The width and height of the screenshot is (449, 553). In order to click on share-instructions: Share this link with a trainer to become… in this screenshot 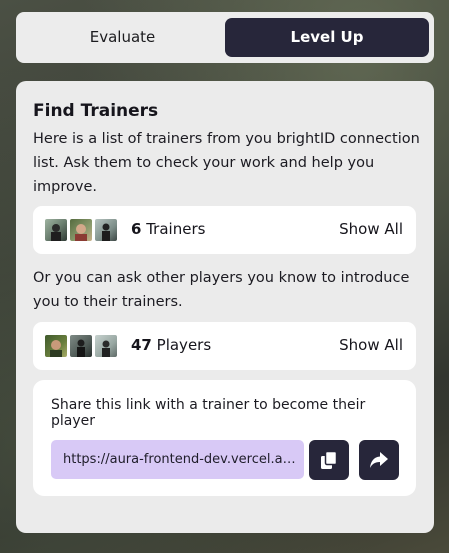, I will do `click(208, 413)`.